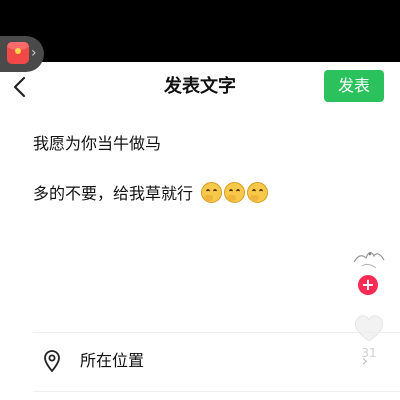  What do you see at coordinates (368, 285) in the screenshot?
I see `follow-plus-icon: +` at bounding box center [368, 285].